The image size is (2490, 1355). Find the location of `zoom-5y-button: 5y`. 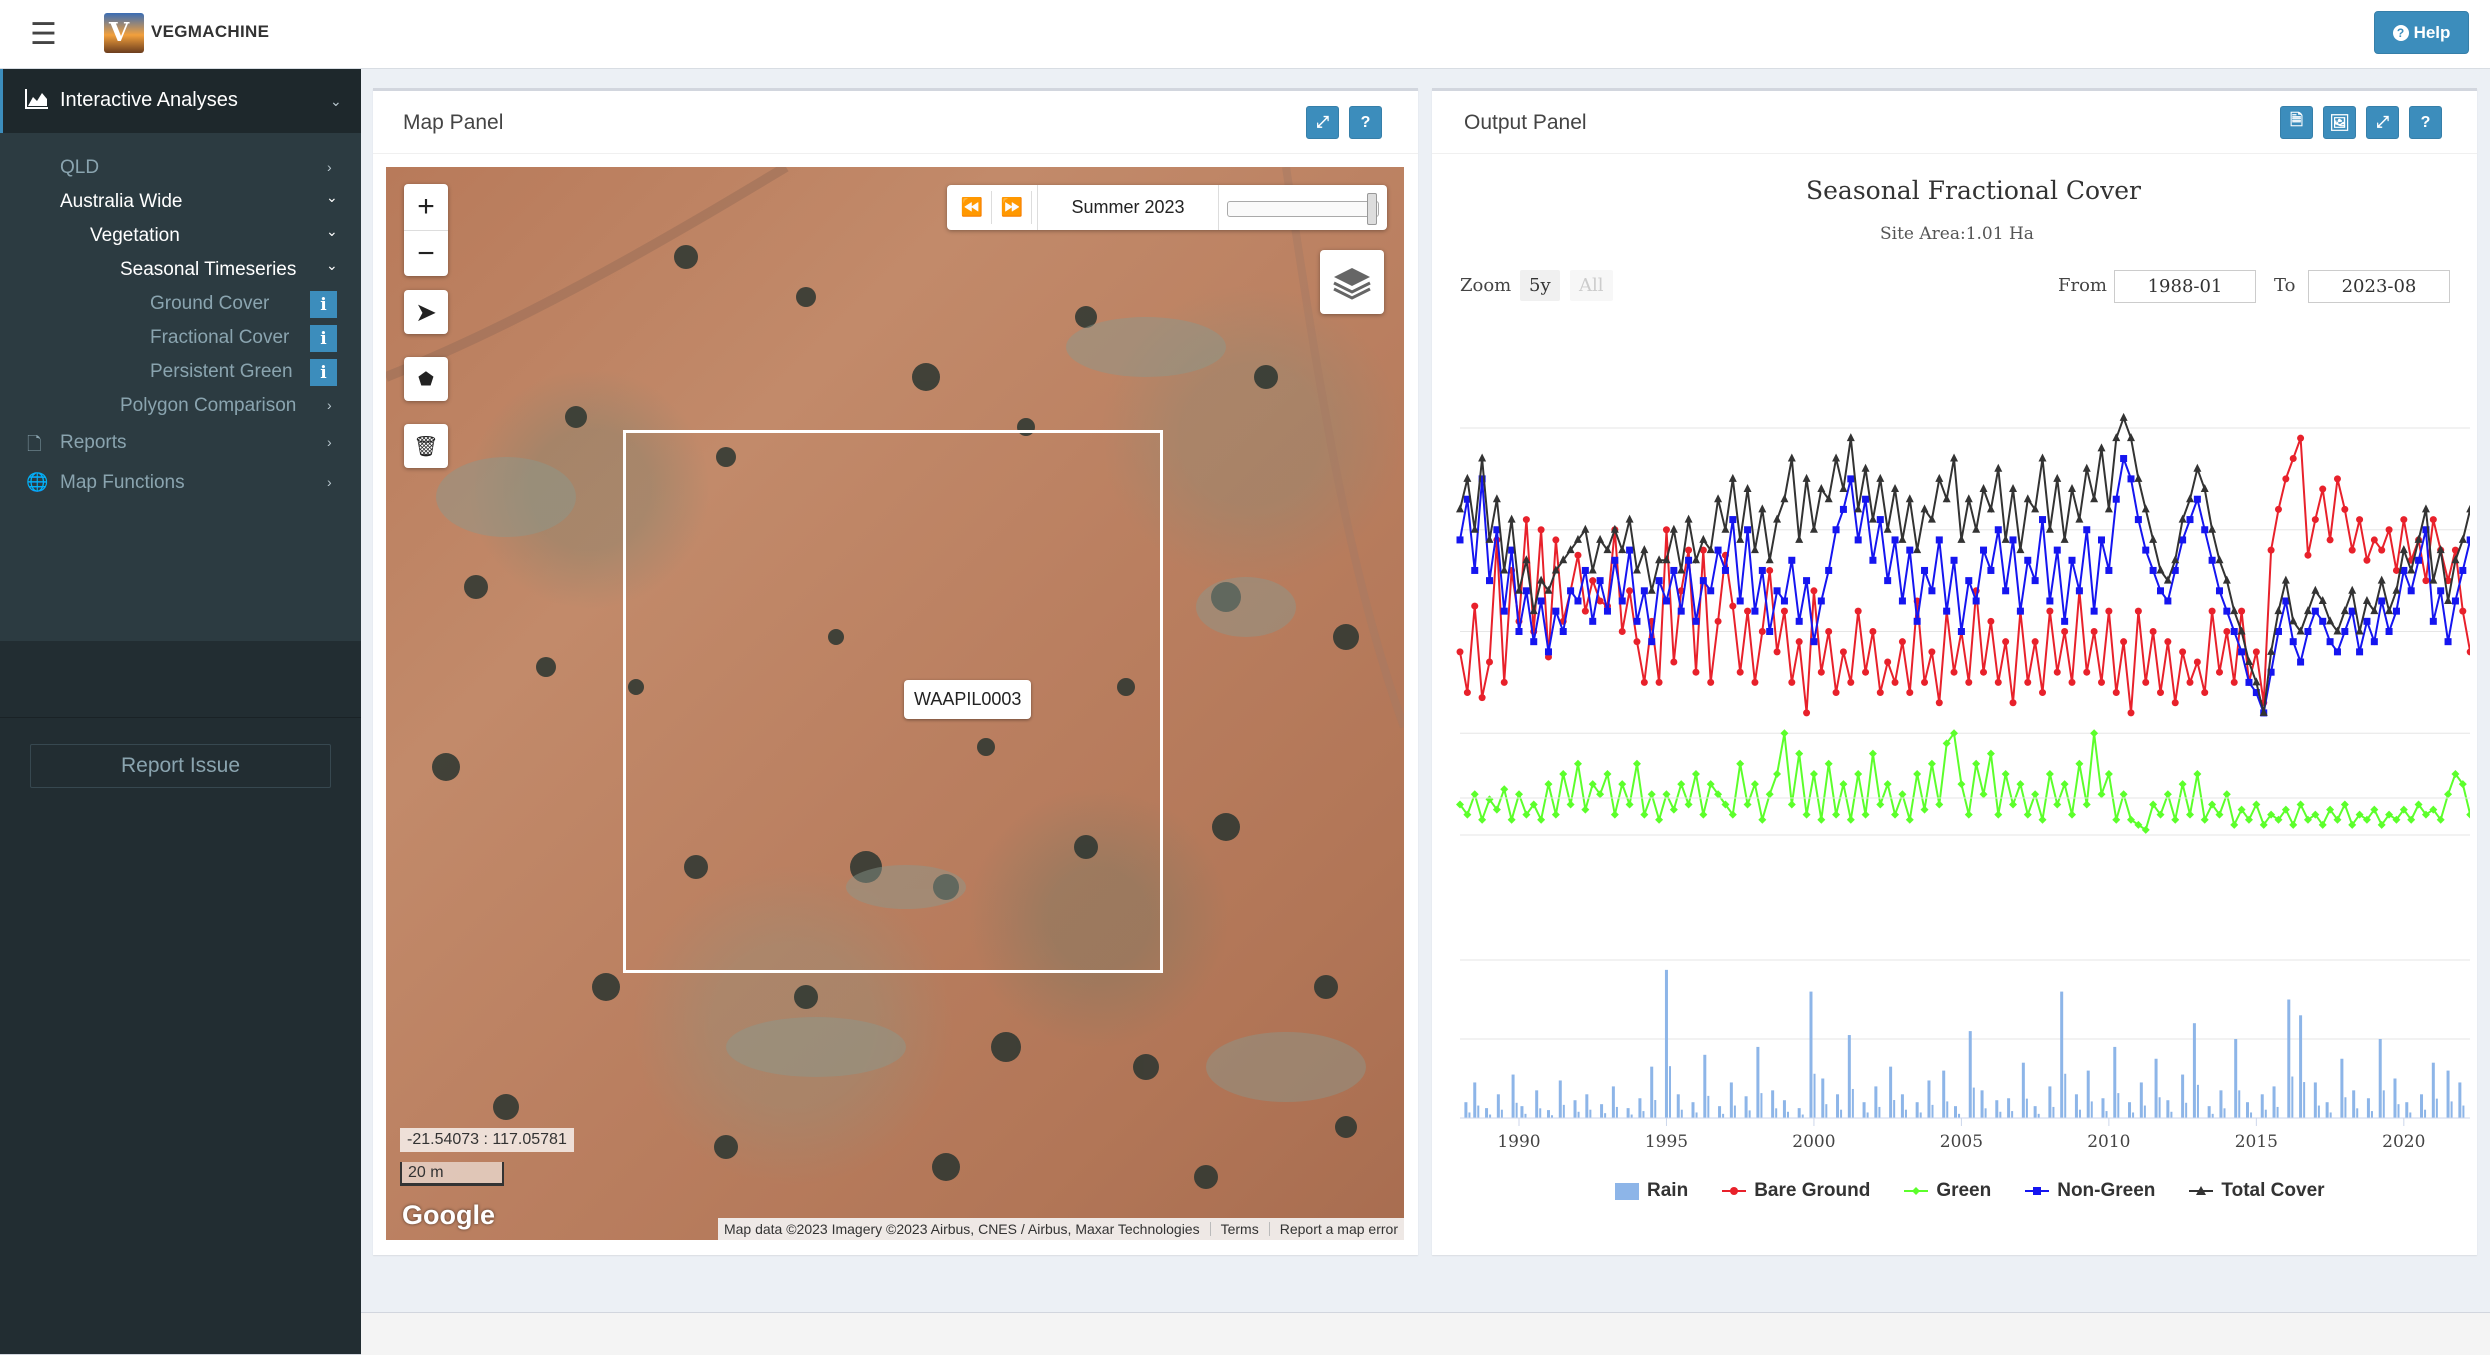

zoom-5y-button: 5y is located at coordinates (1540, 285).